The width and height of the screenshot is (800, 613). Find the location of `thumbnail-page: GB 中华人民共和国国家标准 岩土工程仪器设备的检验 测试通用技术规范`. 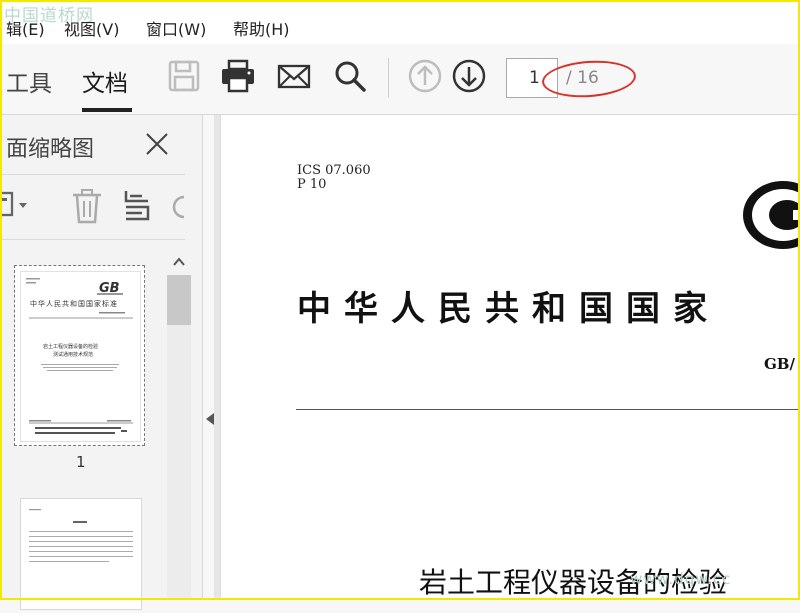

thumbnail-page: GB 中华人民共和国国家标准 岩土工程仪器设备的检验 测试通用技术规范 is located at coordinates (80, 356).